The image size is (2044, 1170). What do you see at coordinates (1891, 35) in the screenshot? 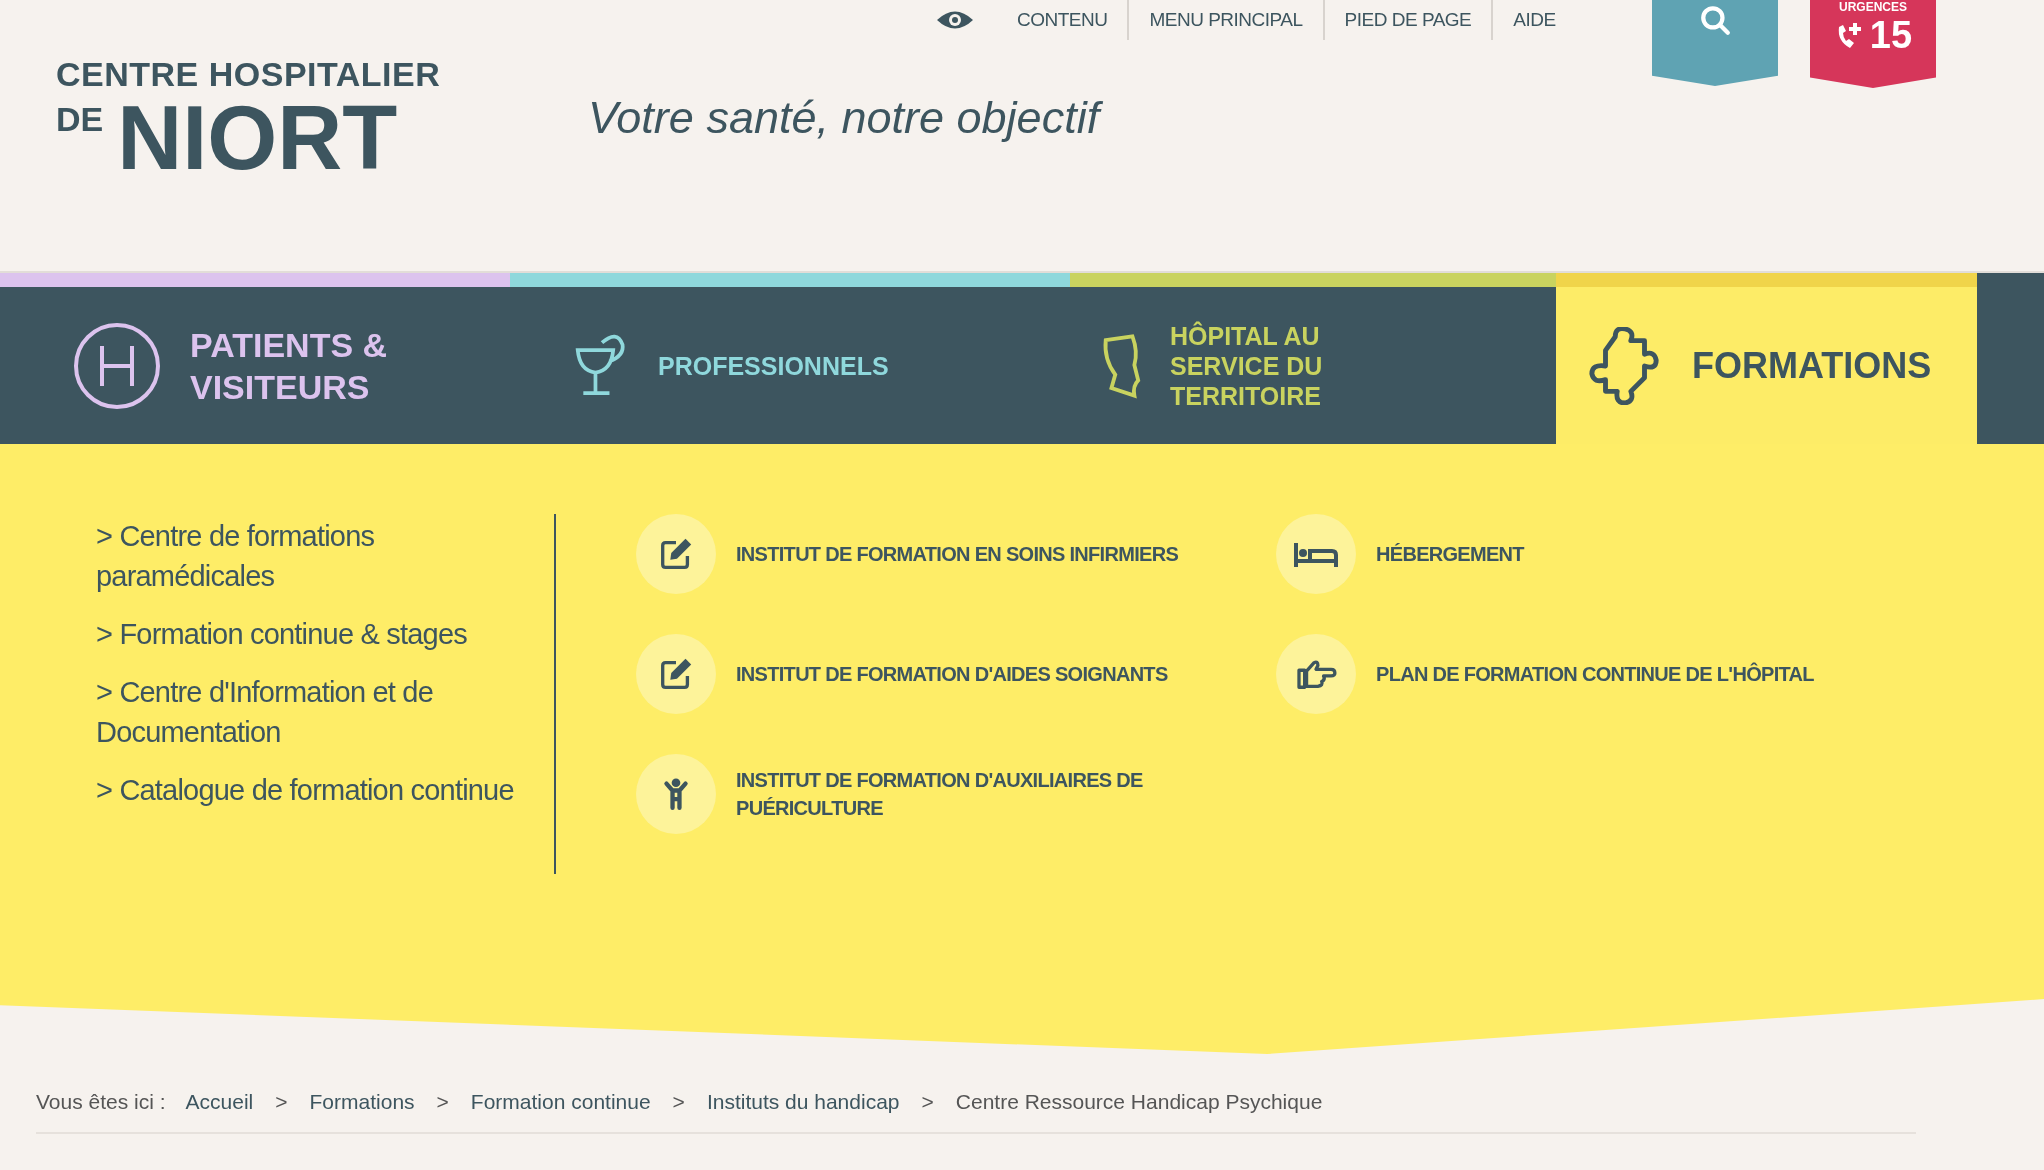
I see `emergency-number: 15` at bounding box center [1891, 35].